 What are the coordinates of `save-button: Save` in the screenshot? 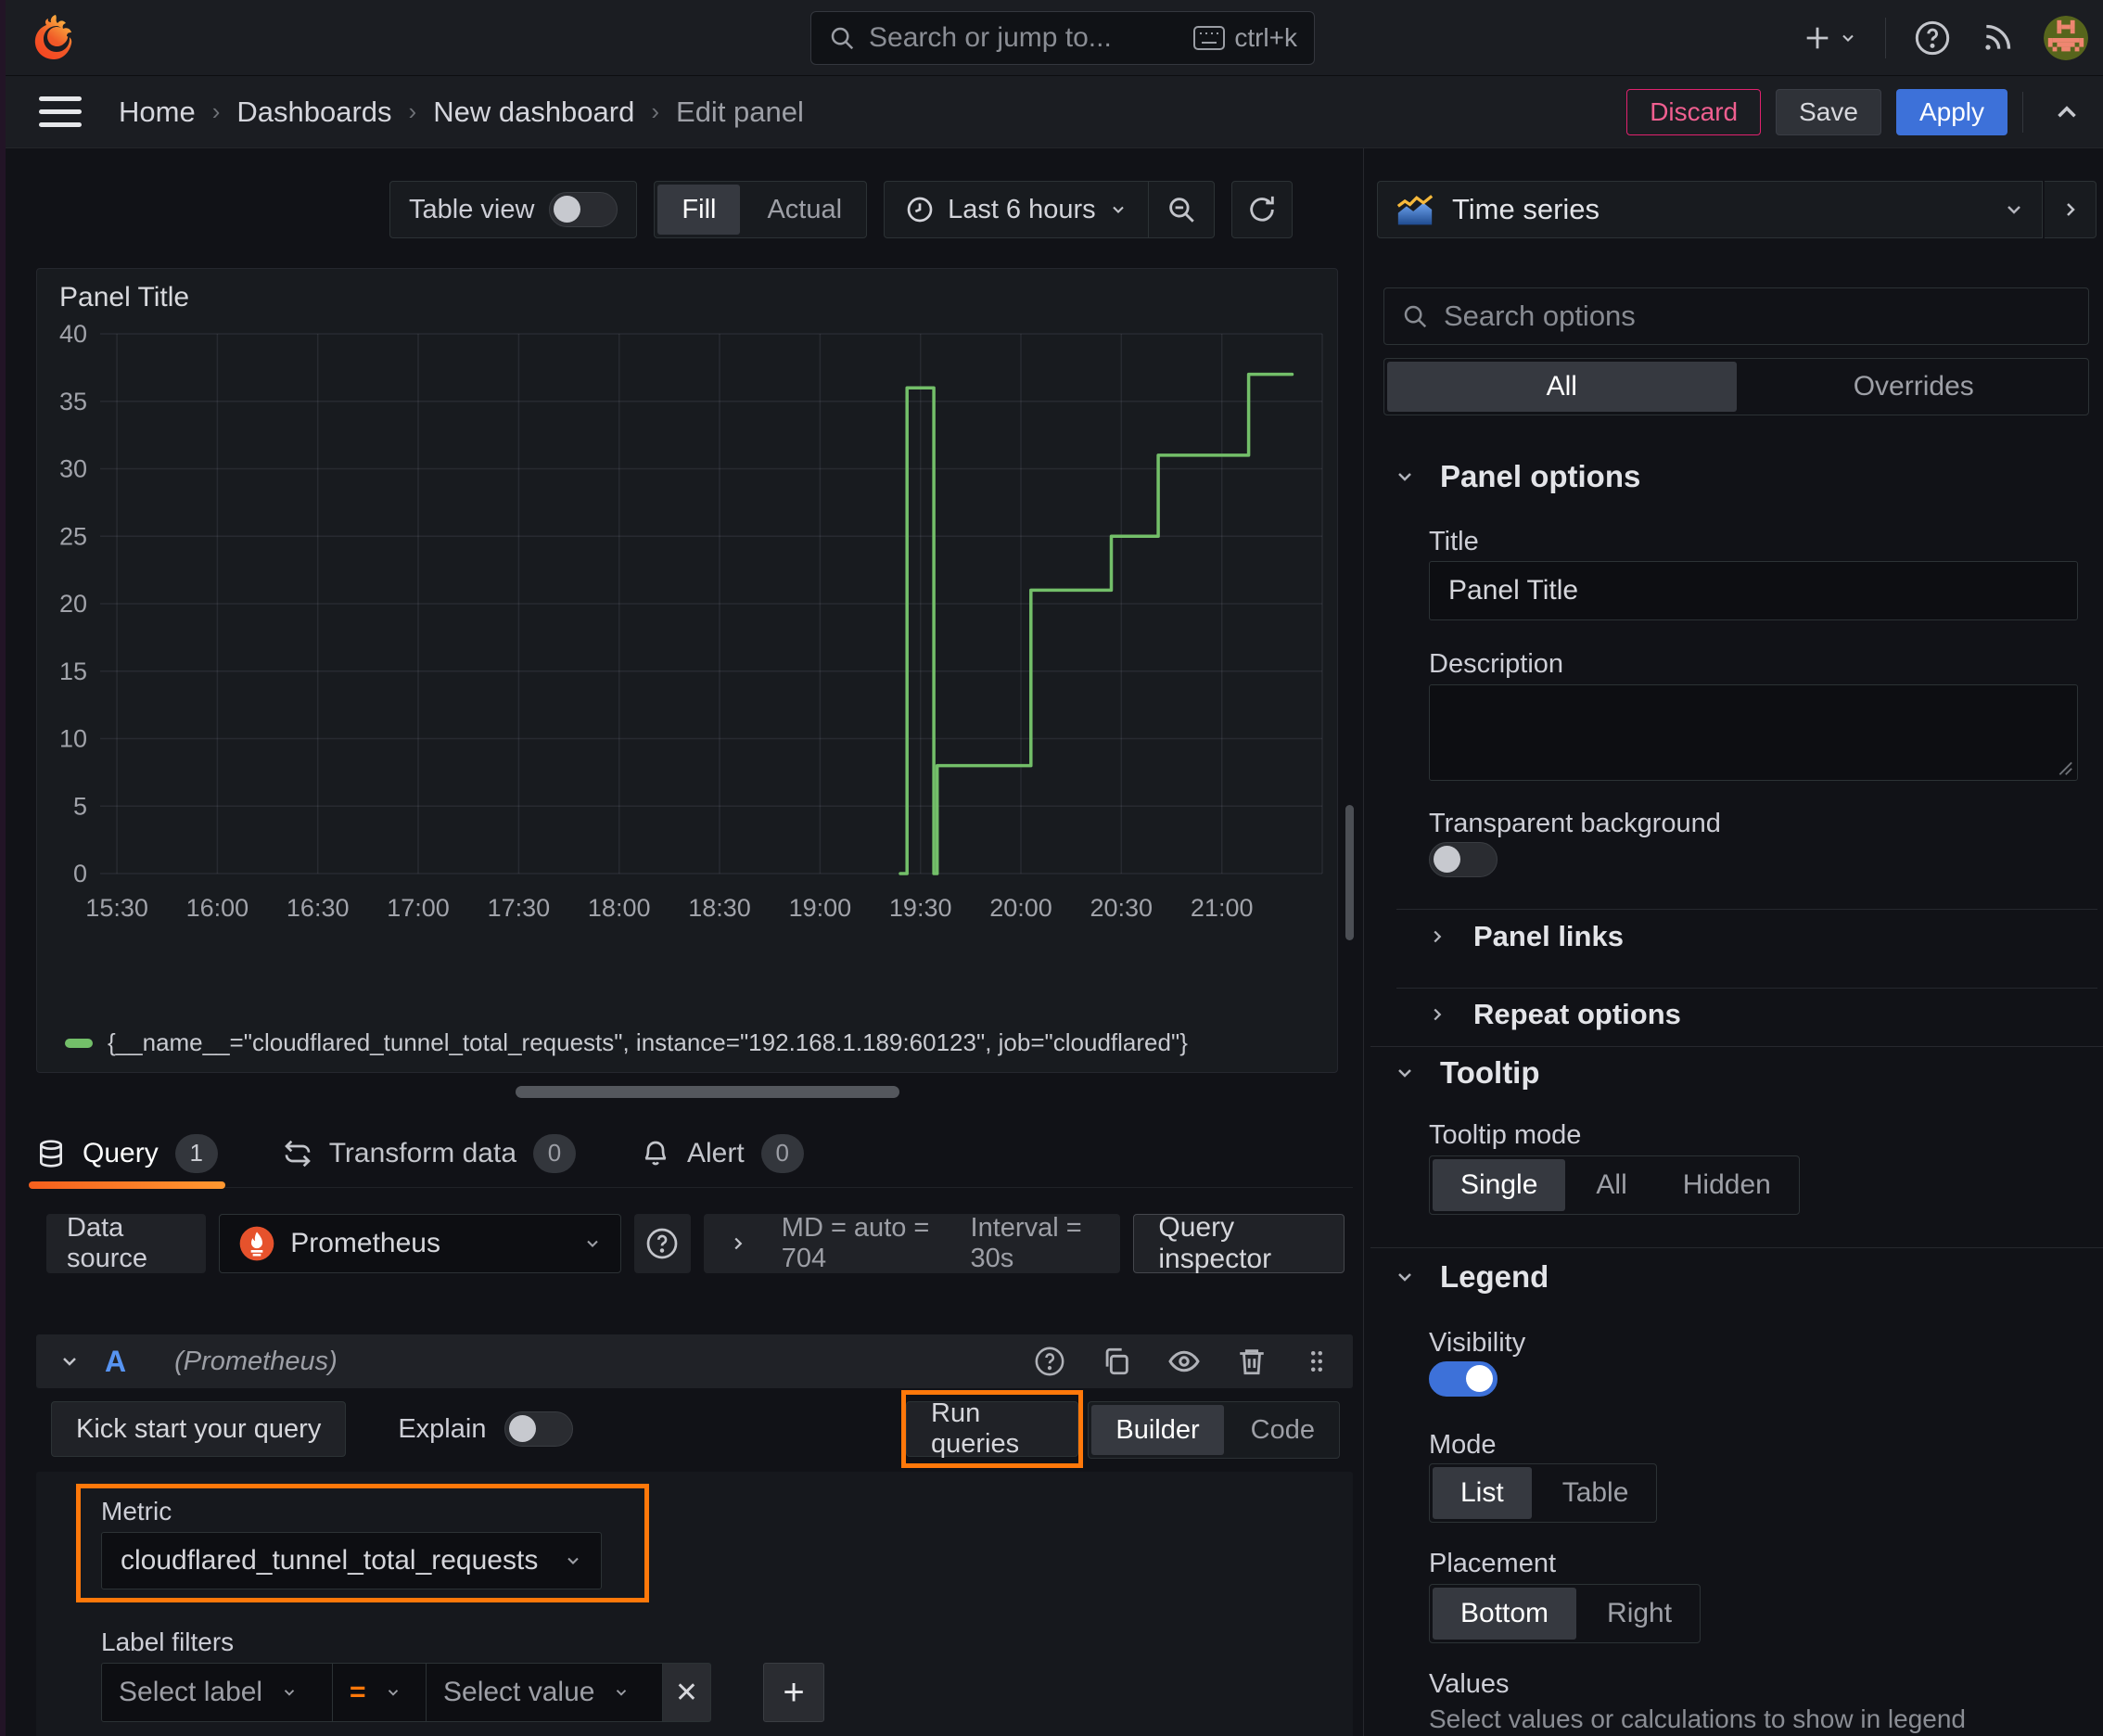 It's located at (1828, 111).